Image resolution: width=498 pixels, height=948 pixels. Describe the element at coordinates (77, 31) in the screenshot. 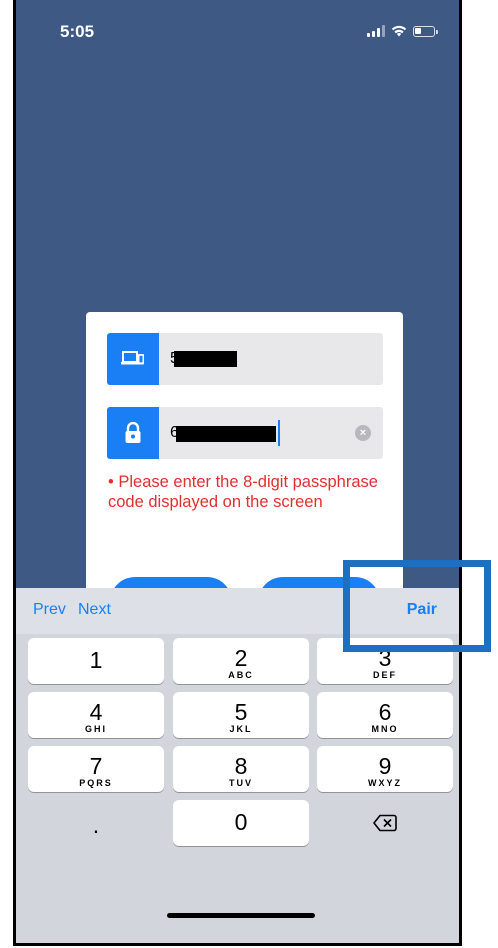

I see `status-time: 5:05` at that location.